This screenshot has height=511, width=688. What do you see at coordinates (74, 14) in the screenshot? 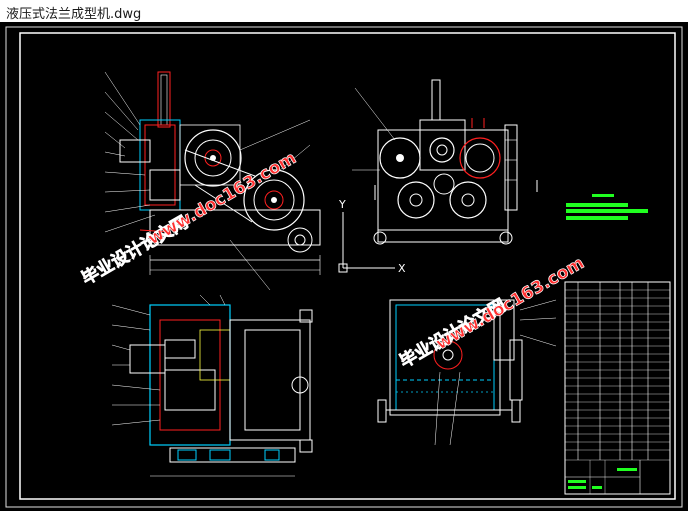
I see `window-title: 液压式法兰成型机.dwg` at bounding box center [74, 14].